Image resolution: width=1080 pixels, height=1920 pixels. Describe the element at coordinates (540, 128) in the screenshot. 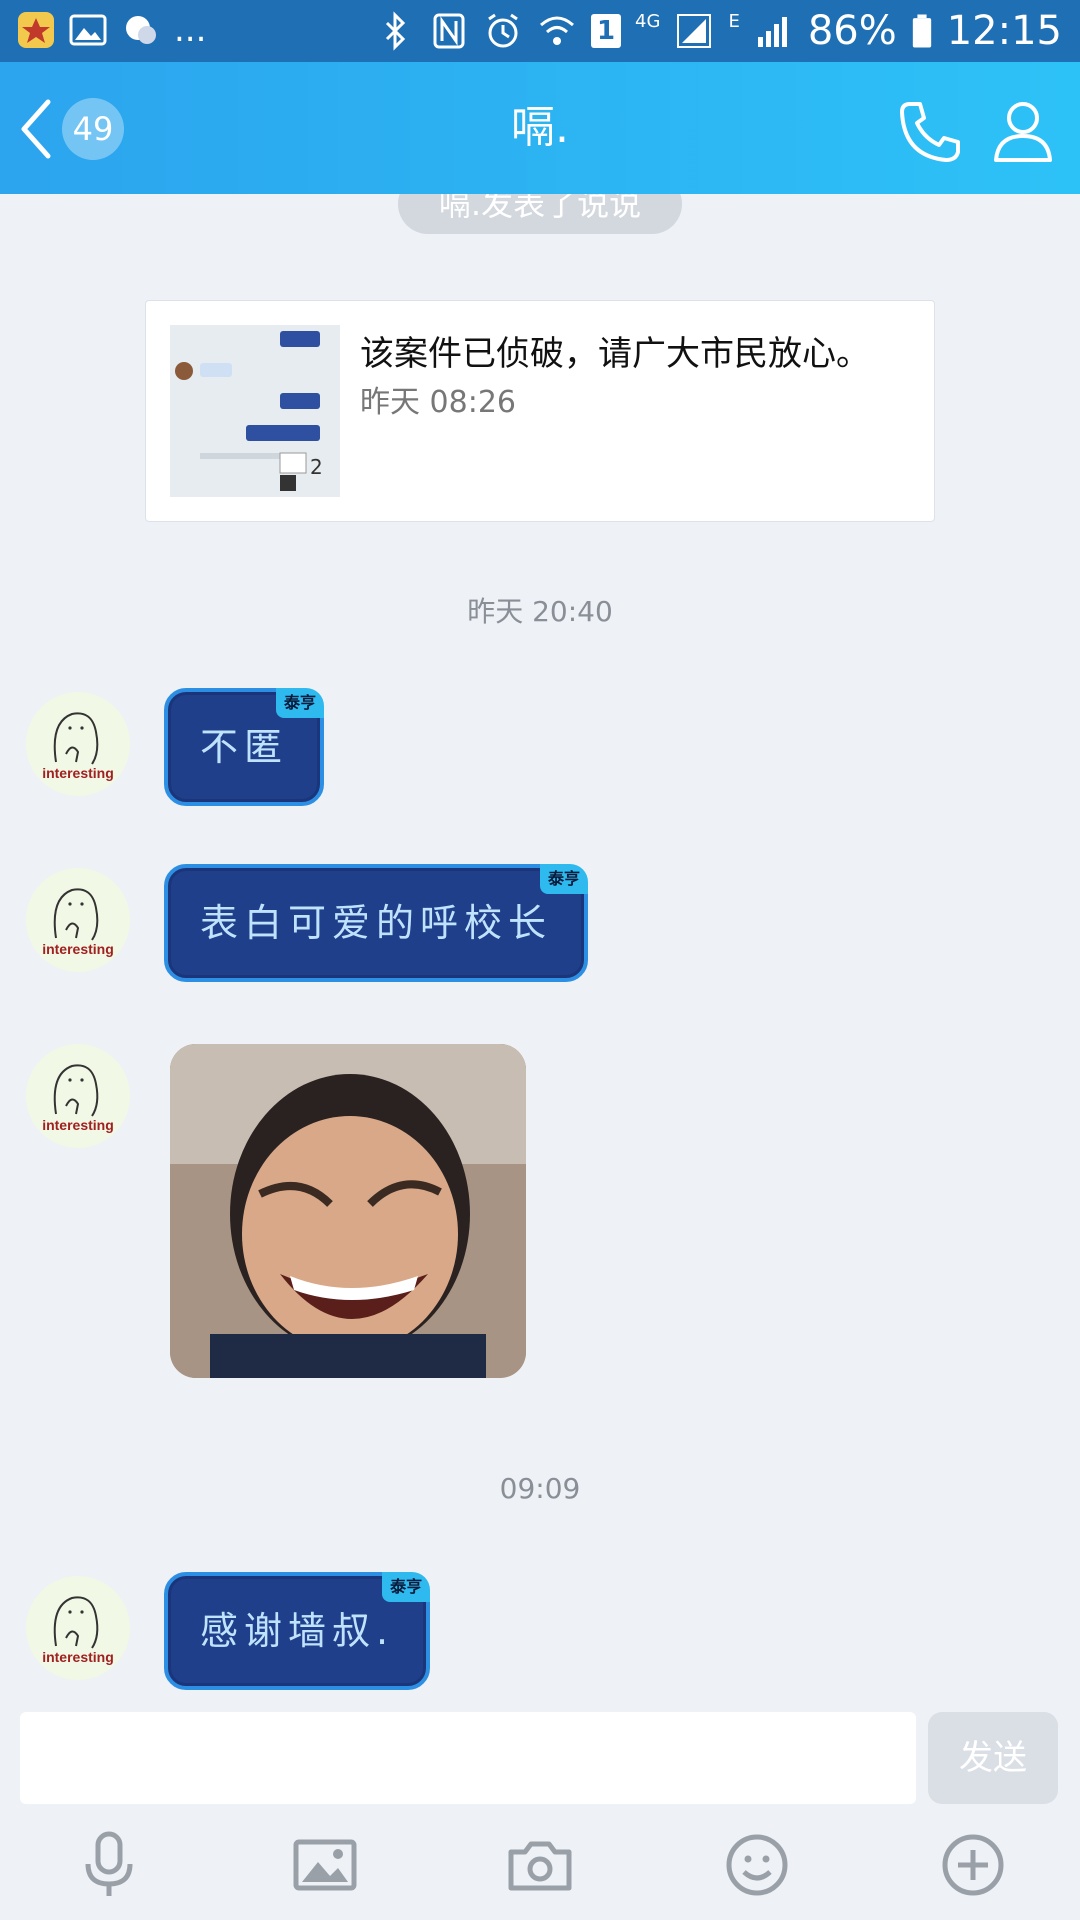

I see `chat-header: 49 嗝.` at that location.